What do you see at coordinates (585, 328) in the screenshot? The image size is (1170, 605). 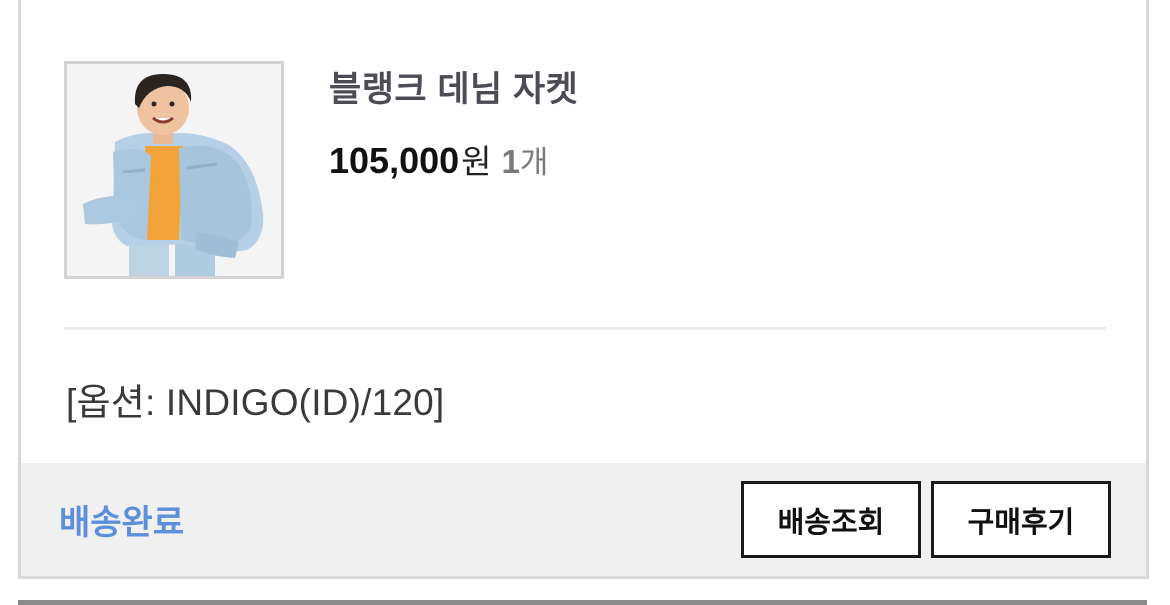 I see `divider` at bounding box center [585, 328].